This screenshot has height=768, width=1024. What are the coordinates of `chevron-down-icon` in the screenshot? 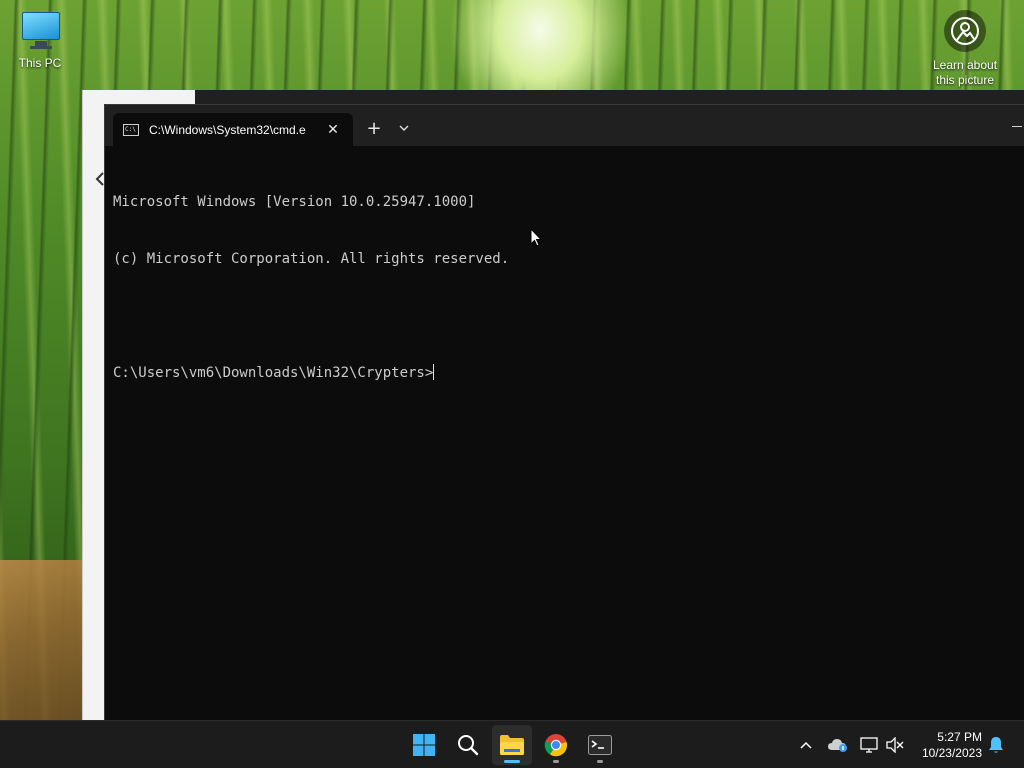 It's located at (404, 128).